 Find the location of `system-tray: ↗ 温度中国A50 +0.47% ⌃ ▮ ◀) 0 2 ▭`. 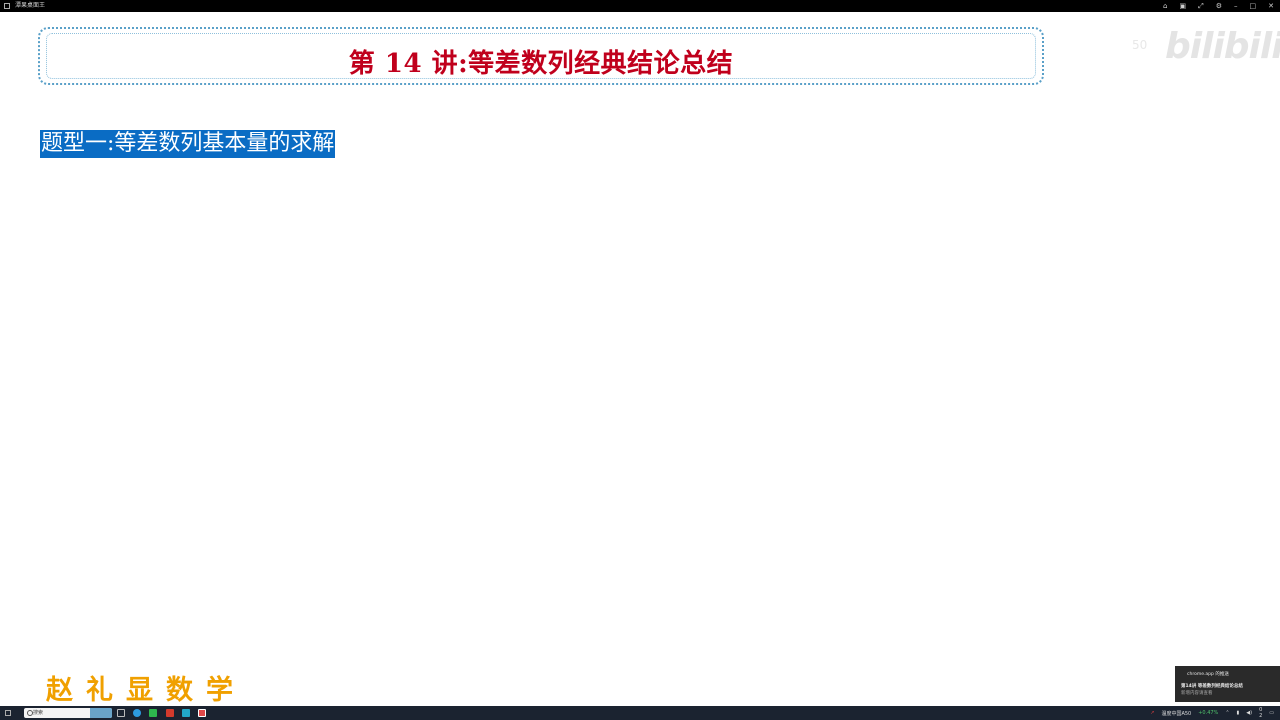

system-tray: ↗ 温度中国A50 +0.47% ⌃ ▮ ◀) 0 2 ▭ is located at coordinates (1212, 713).